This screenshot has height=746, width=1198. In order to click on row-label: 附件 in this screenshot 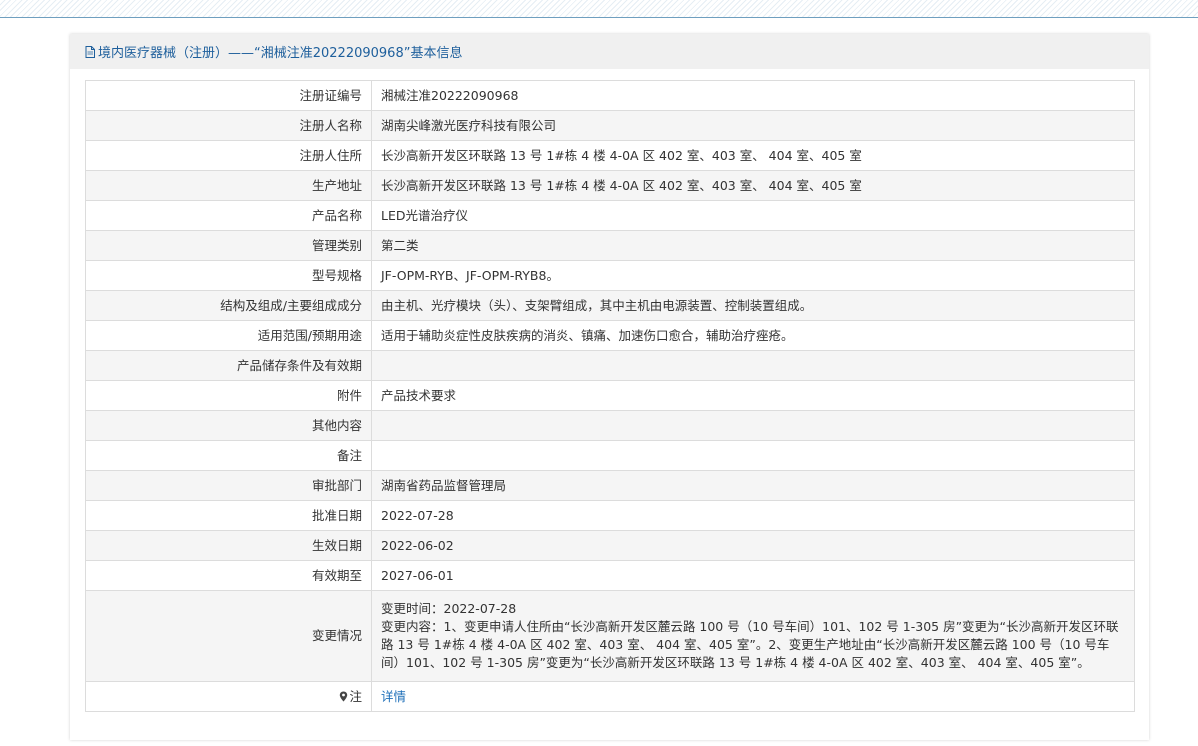, I will do `click(228, 395)`.